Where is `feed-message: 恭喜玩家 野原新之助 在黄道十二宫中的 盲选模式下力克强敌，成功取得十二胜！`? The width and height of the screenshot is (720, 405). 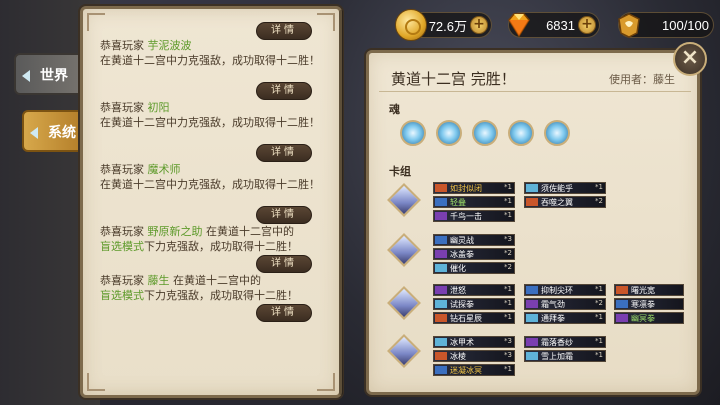 feed-message: 恭喜玩家 野原新之助 在黄道十二宫中的 盲选模式下力克强敌，成功取得十二胜！ is located at coordinates (215, 239).